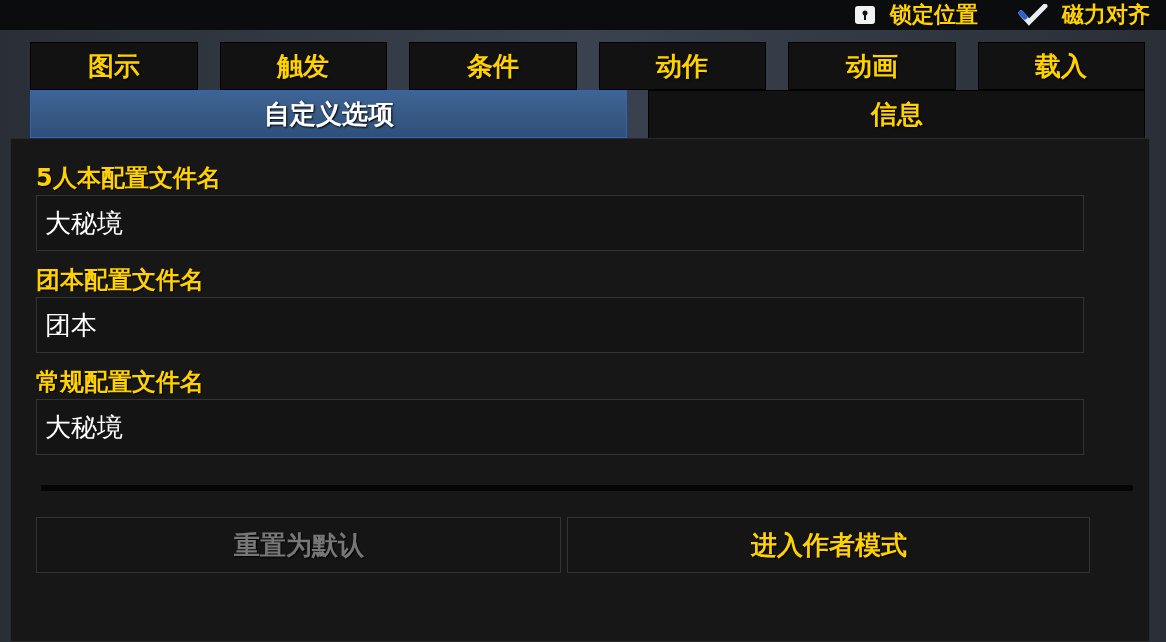 The image size is (1166, 642). What do you see at coordinates (493, 66) in the screenshot?
I see `tab: 条件` at bounding box center [493, 66].